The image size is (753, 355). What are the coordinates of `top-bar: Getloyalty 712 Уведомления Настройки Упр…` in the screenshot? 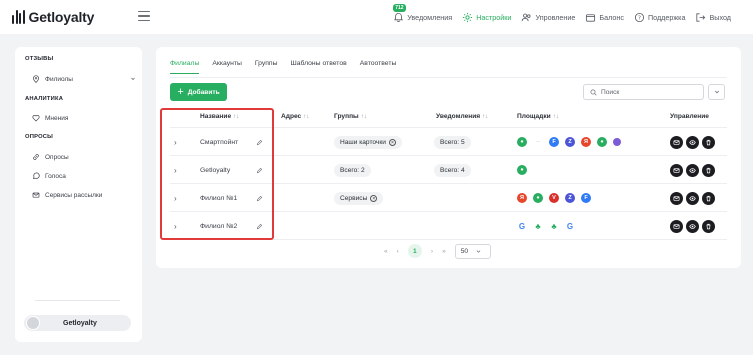 It's located at (376, 17).